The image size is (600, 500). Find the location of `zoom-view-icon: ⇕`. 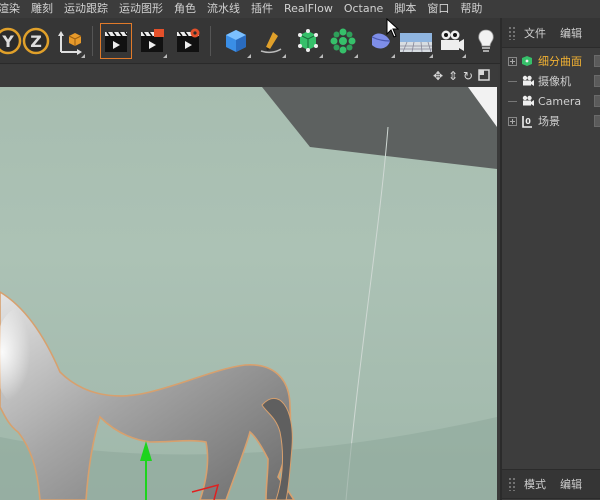

zoom-view-icon: ⇕ is located at coordinates (453, 76).